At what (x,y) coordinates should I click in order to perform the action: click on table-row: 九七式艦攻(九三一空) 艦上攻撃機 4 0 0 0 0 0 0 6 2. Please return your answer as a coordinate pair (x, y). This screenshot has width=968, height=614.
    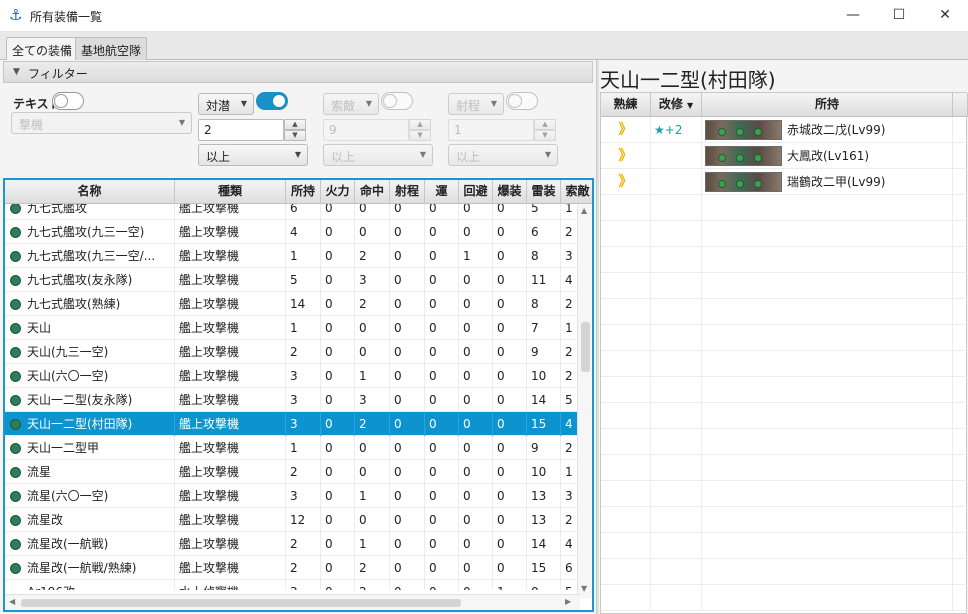
    Looking at the image, I should click on (292, 232).